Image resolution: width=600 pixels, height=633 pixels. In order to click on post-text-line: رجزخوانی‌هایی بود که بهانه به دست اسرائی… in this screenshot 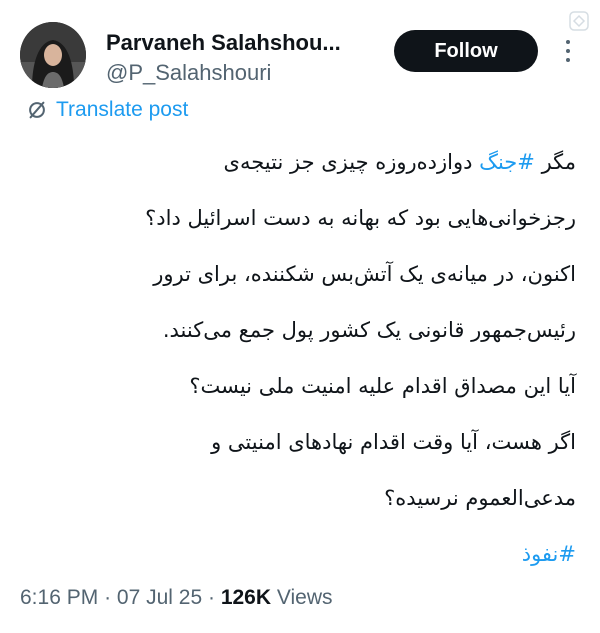, I will do `click(360, 218)`.